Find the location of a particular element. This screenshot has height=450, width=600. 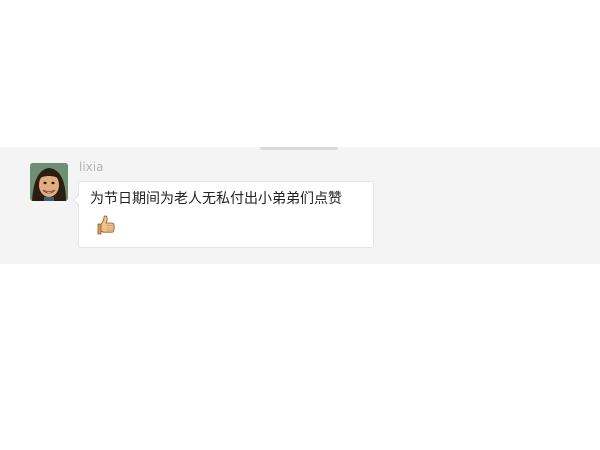

resize-handle is located at coordinates (299, 148).